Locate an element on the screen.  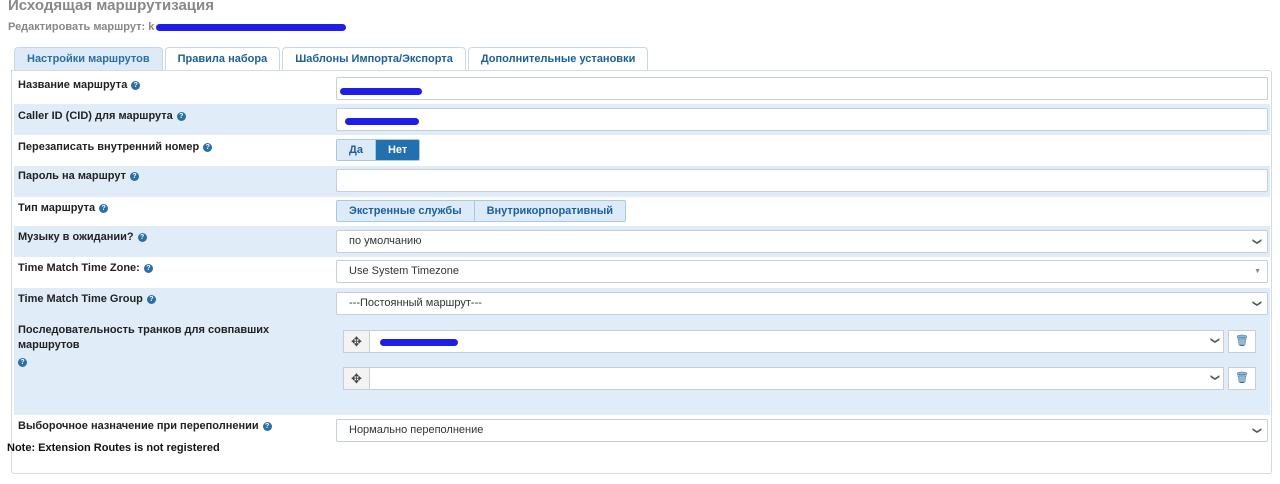
page-subtitle: Редактировать маршрут: k is located at coordinates (177, 27).